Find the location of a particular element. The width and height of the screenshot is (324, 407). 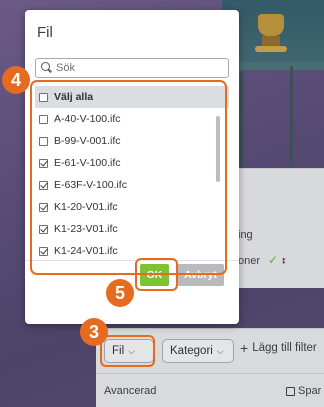

save-label: Spar is located at coordinates (310, 391).